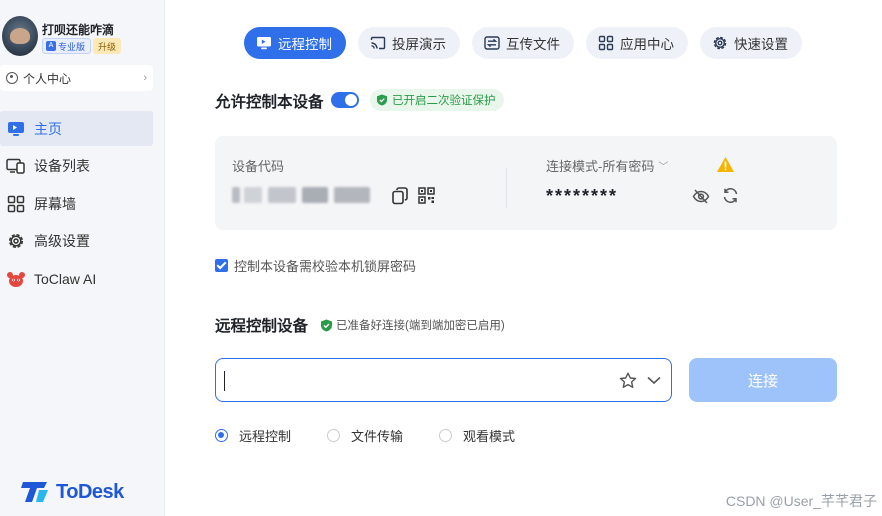 The image size is (882, 516). What do you see at coordinates (76, 78) in the screenshot?
I see `personal-center-link: 个人中心 ›` at bounding box center [76, 78].